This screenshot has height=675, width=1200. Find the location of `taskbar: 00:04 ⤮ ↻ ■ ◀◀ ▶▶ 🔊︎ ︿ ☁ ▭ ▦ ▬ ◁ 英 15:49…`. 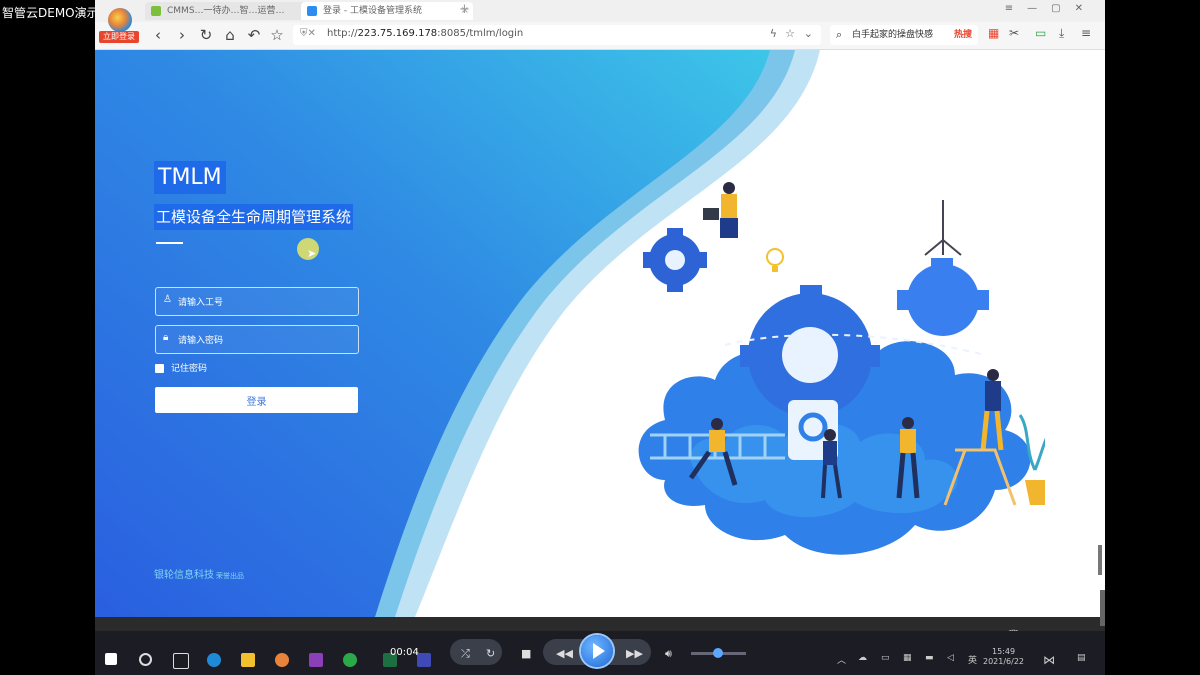

taskbar: 00:04 ⤮ ↻ ■ ◀◀ ▶▶ 🔊︎ ︿ ☁ ▭ ▦ ▬ ◁ 英 15:49… is located at coordinates (600, 653).